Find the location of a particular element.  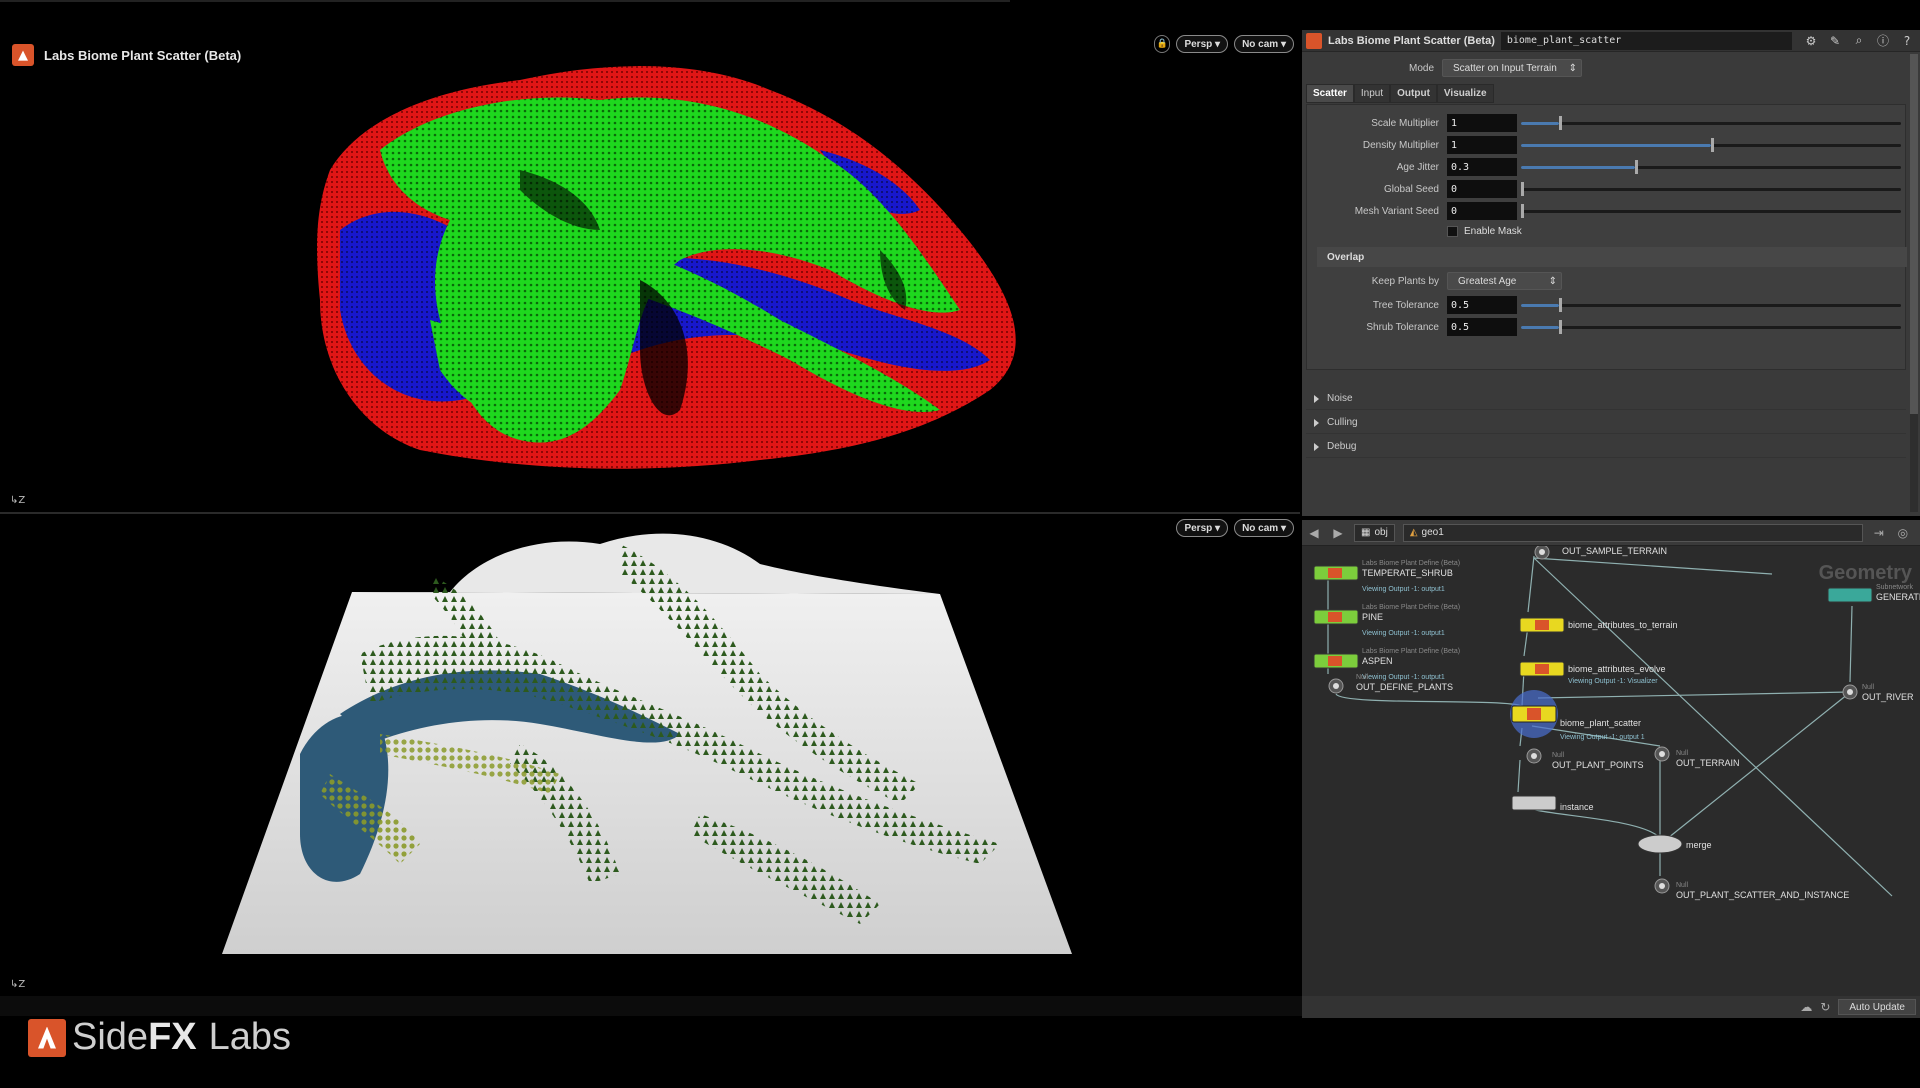

path-obj-label: obj is located at coordinates (1381, 532).